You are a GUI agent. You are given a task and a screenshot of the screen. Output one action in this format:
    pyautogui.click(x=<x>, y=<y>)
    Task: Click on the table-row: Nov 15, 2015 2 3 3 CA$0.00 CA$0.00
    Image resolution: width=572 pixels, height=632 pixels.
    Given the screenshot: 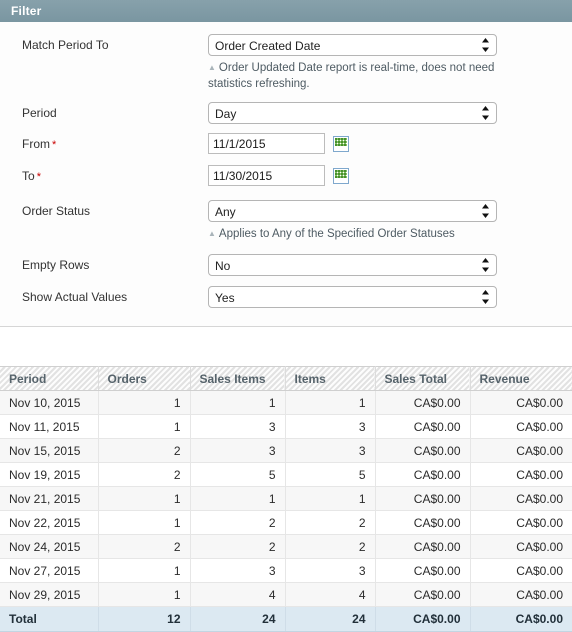 What is the action you would take?
    pyautogui.click(x=286, y=450)
    